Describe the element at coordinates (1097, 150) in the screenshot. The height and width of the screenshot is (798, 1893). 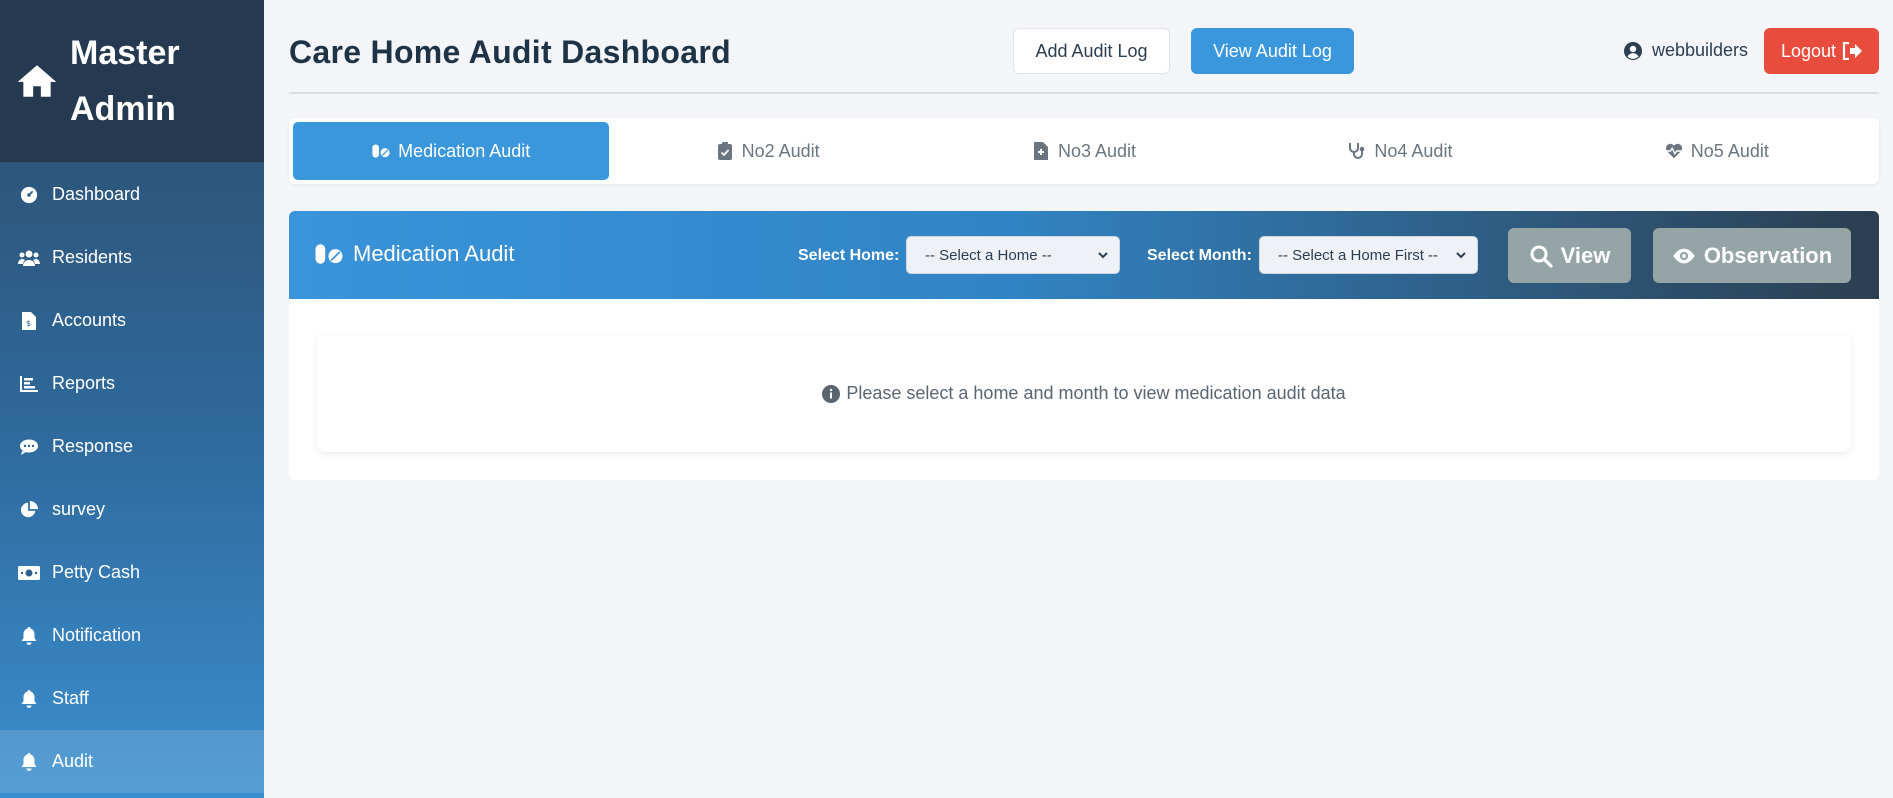
I see `tab-label: No3 Audit` at that location.